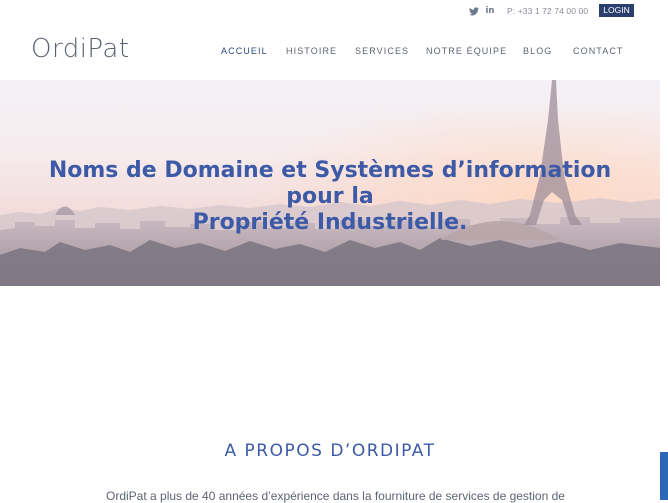  Describe the element at coordinates (490, 11) in the screenshot. I see `linkedin-icon: in` at that location.